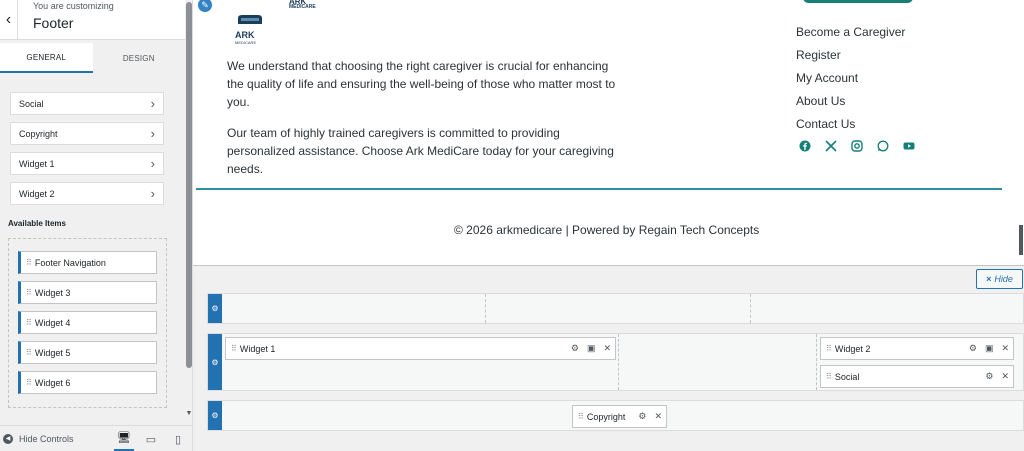  I want to click on builder-widget-2: ⠿ Widget 2 ⚙ ▣ ✕, so click(917, 348).